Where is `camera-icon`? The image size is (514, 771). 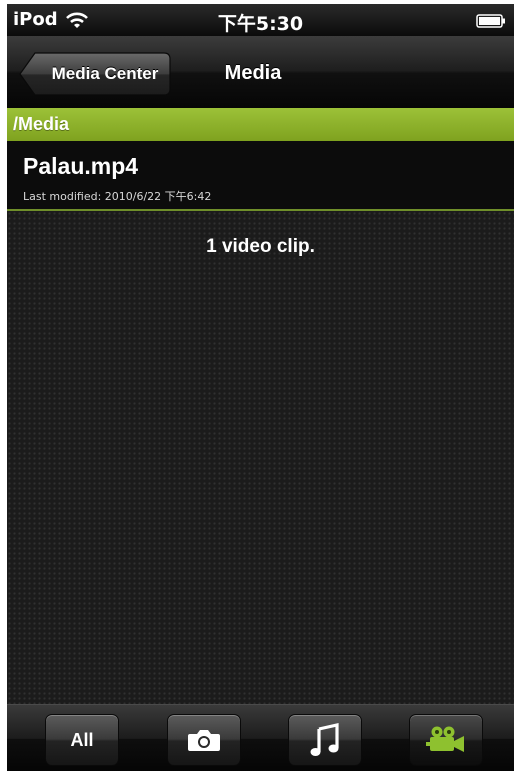
camera-icon is located at coordinates (204, 740).